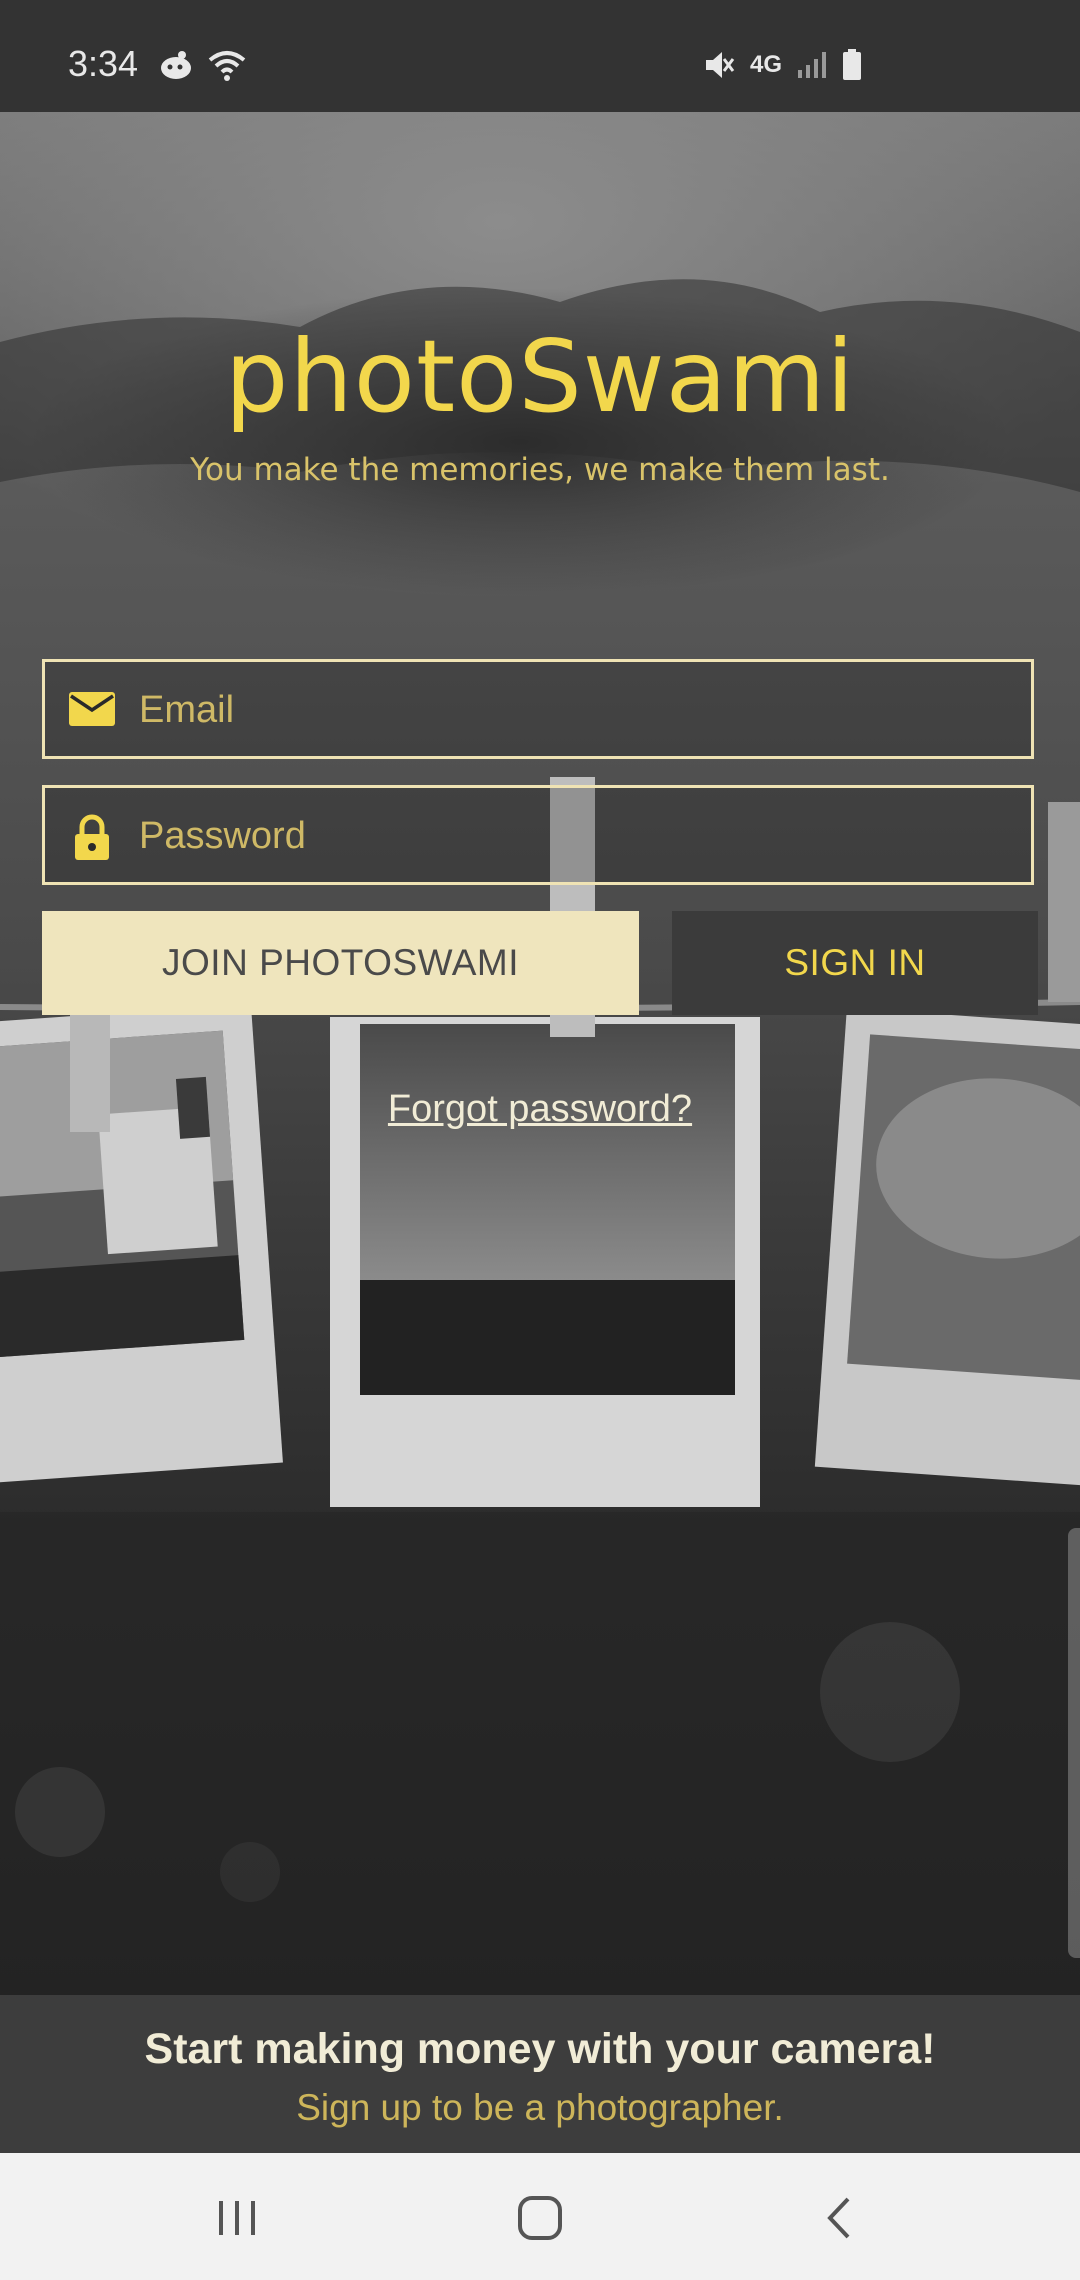 The width and height of the screenshot is (1080, 2280). Describe the element at coordinates (540, 376) in the screenshot. I see `app-logo: photoSwami` at that location.